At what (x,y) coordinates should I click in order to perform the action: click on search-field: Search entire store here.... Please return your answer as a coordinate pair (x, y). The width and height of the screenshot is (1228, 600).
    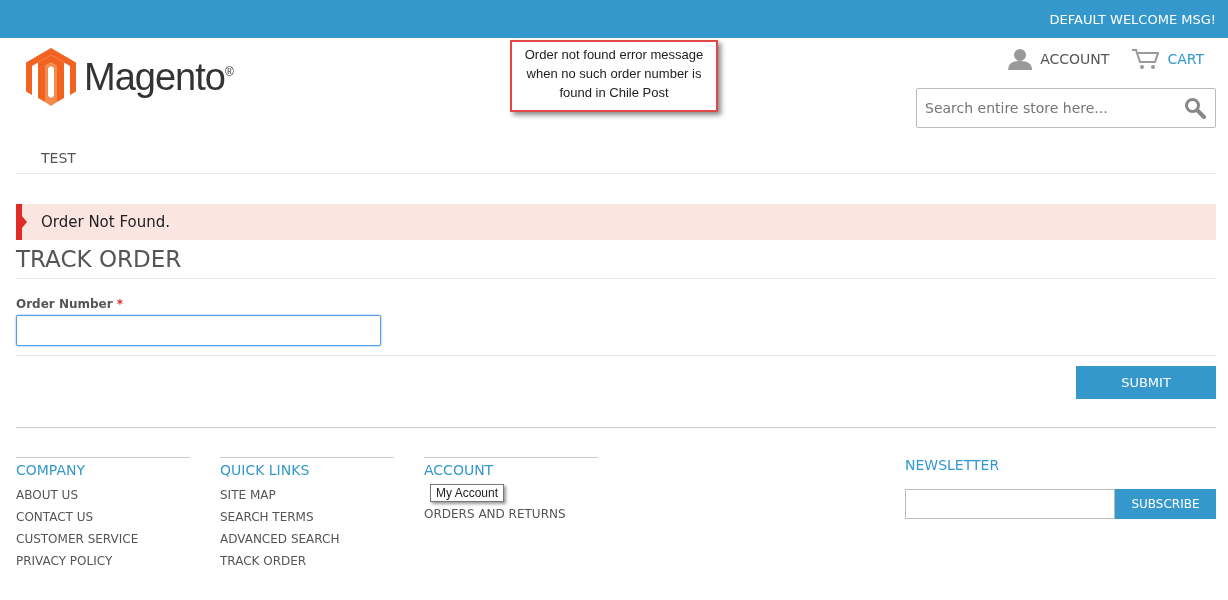
    Looking at the image, I should click on (1066, 108).